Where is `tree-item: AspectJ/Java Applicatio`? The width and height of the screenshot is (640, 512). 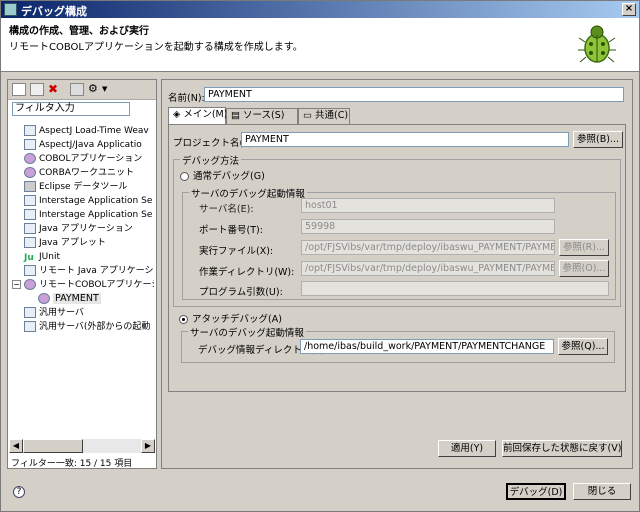
tree-item: AspectJ/Java Applicatio is located at coordinates (83, 145).